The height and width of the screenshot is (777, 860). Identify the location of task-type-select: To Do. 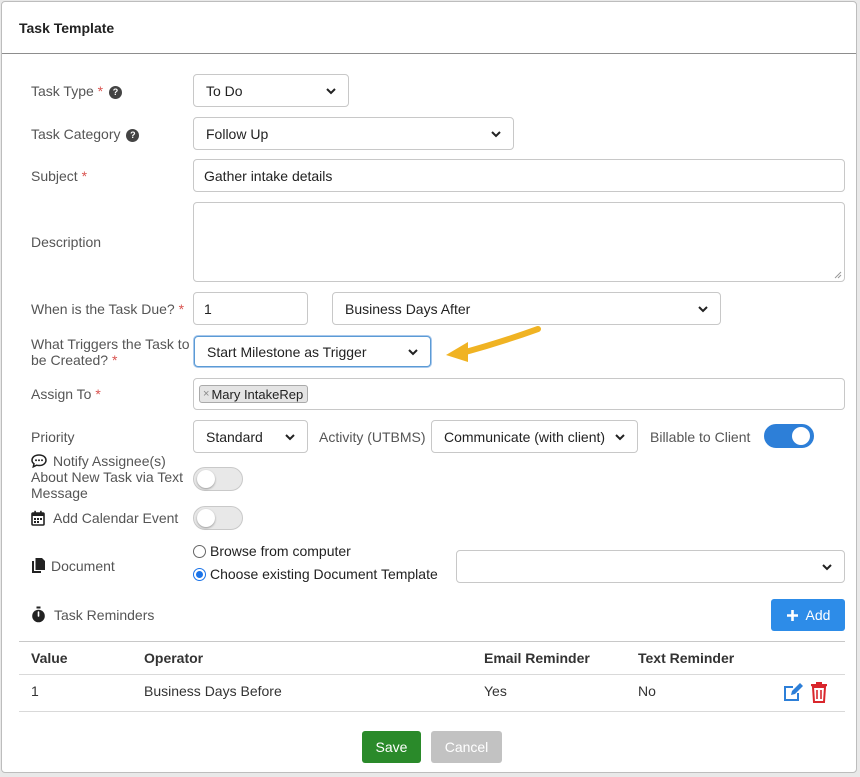
(271, 90).